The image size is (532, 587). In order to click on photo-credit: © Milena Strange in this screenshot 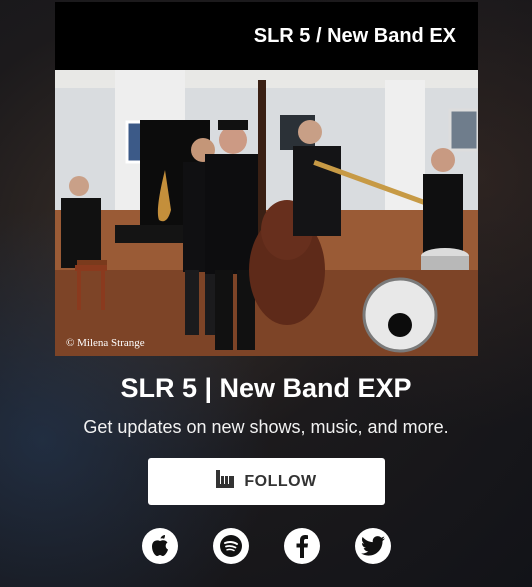, I will do `click(105, 343)`.